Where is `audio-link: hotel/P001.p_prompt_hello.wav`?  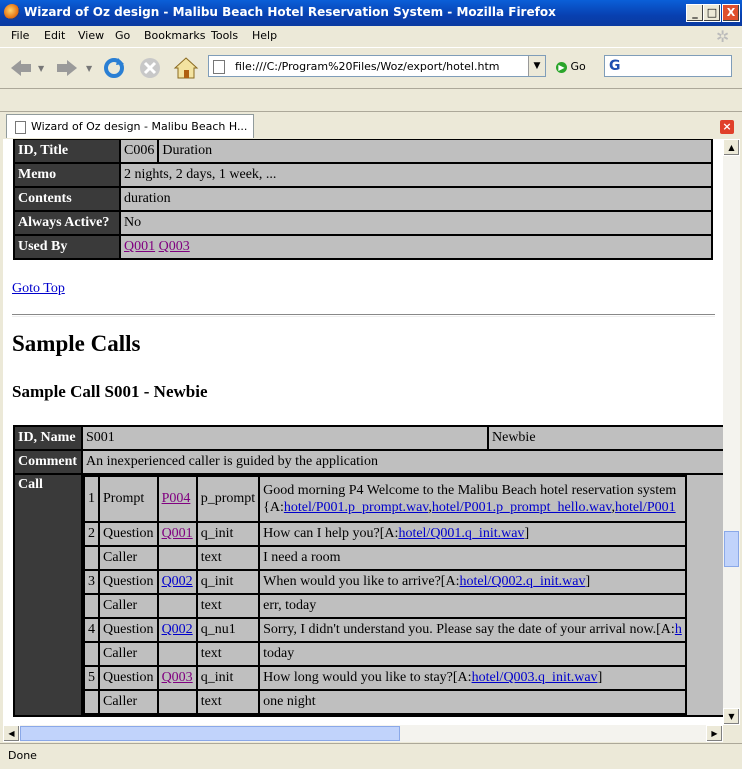 audio-link: hotel/P001.p_prompt_hello.wav is located at coordinates (522, 507).